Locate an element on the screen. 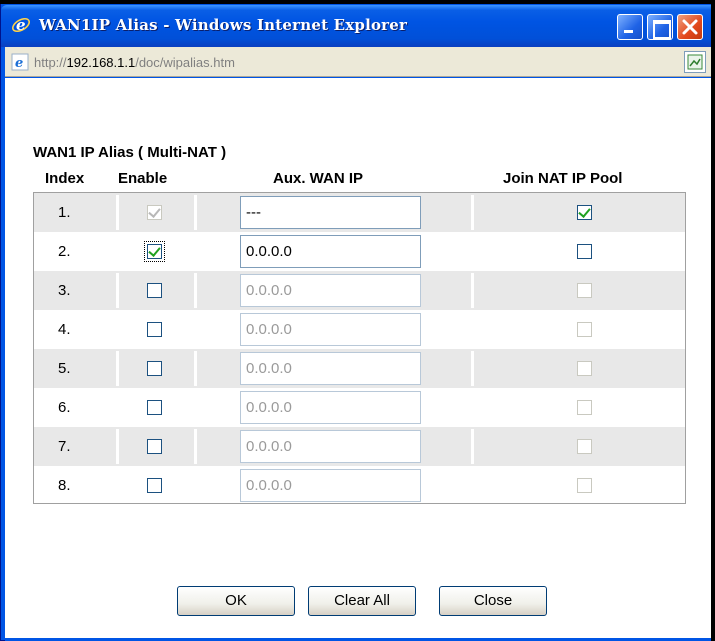 This screenshot has width=715, height=641. row-index: 5. is located at coordinates (64, 368).